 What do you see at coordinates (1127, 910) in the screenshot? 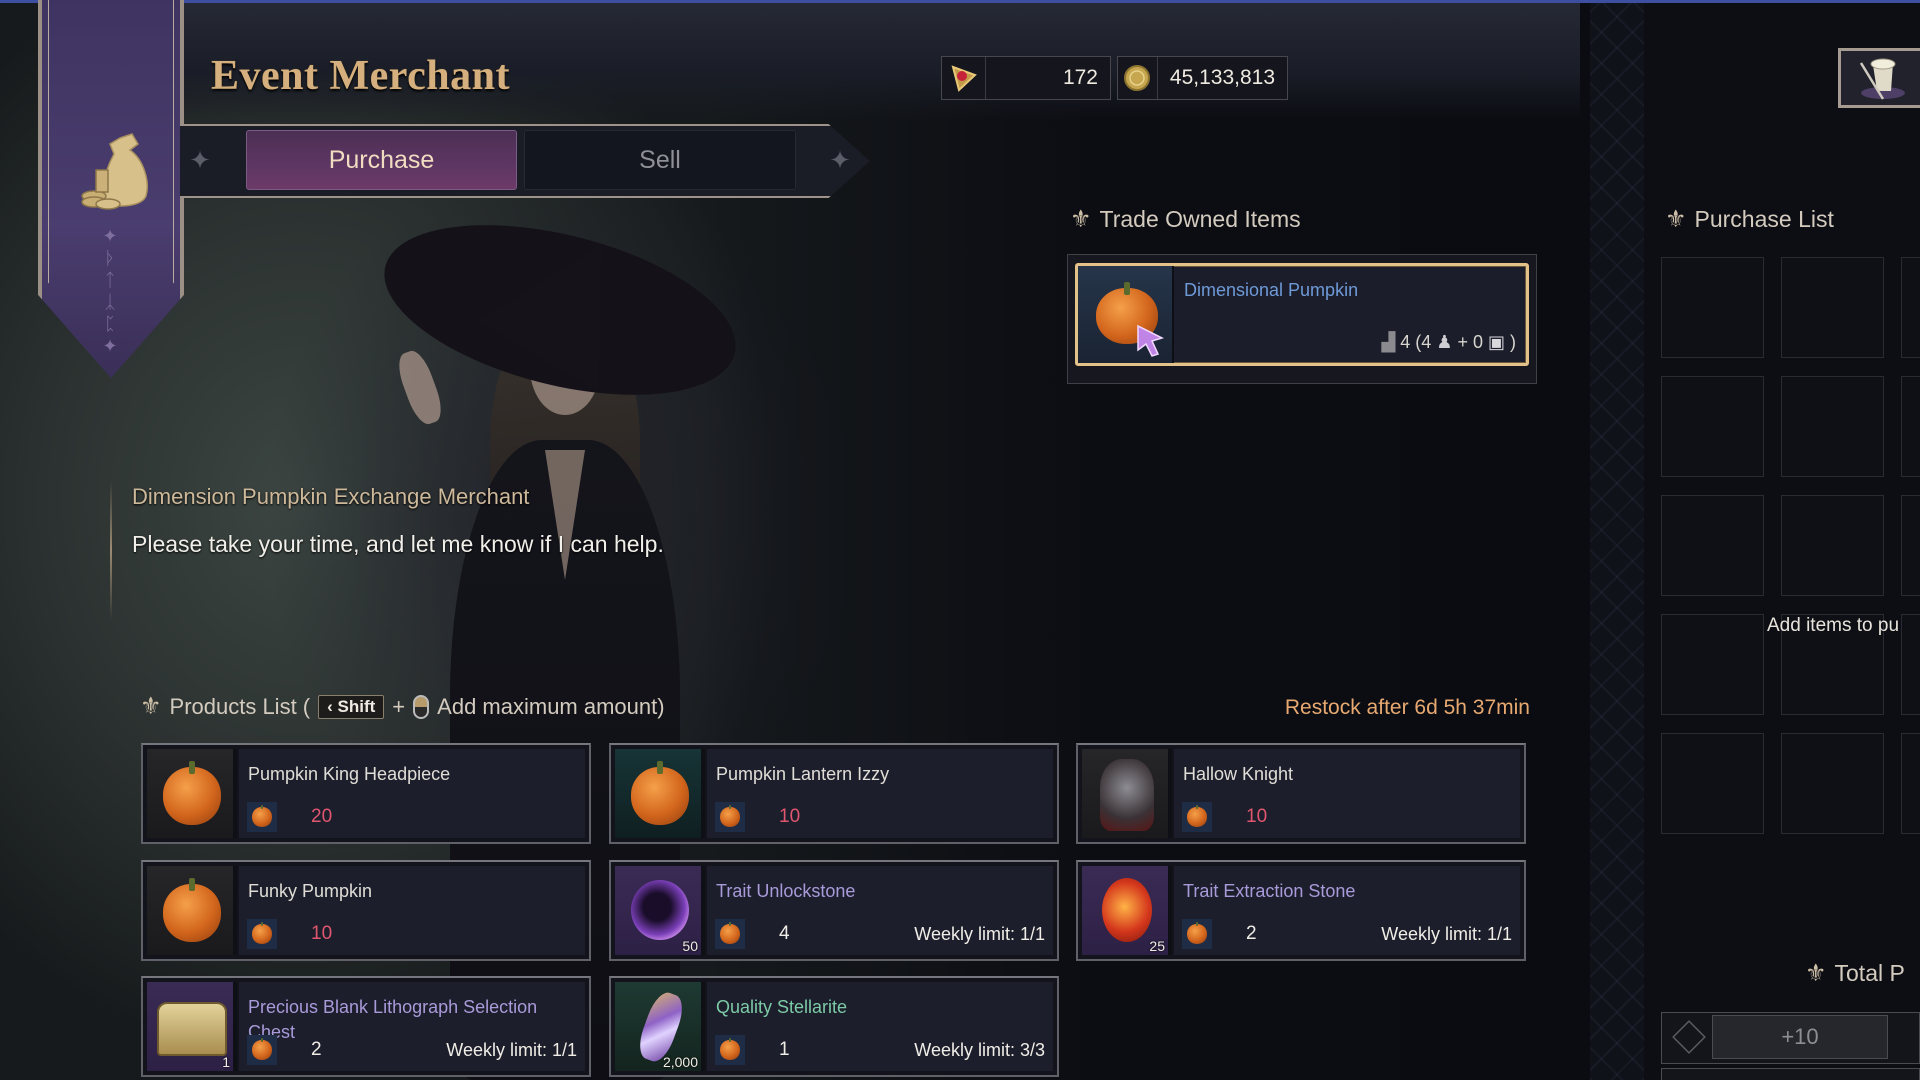
I see `trait-extraction-stone-icon-art` at bounding box center [1127, 910].